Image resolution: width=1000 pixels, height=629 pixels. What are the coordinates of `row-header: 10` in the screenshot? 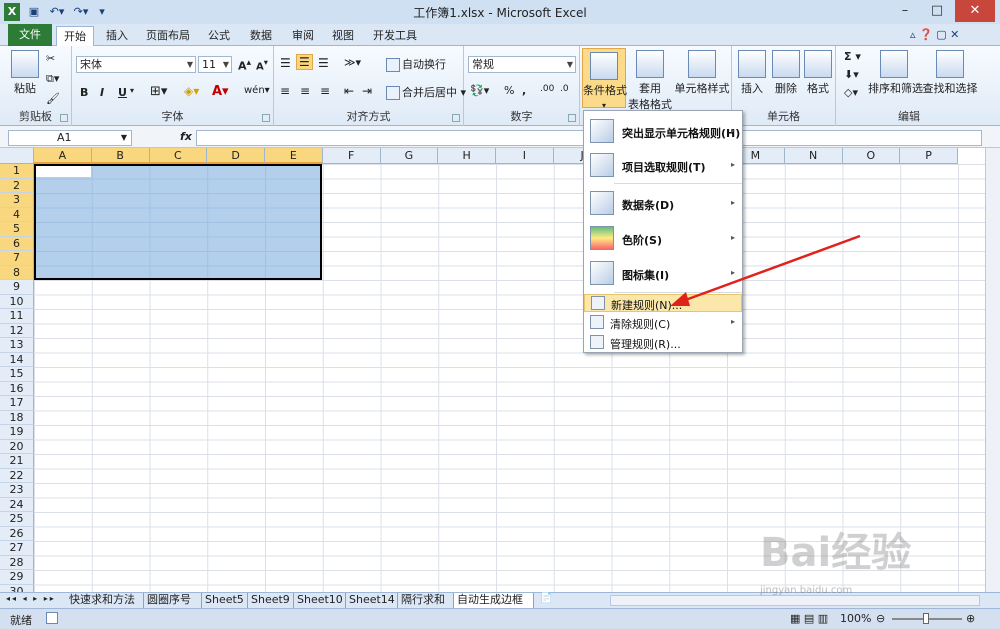 It's located at (17, 301).